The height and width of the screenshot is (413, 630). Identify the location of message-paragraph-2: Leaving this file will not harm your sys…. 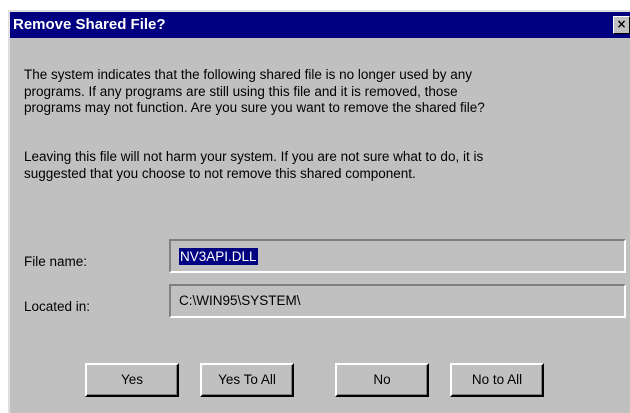
(324, 165).